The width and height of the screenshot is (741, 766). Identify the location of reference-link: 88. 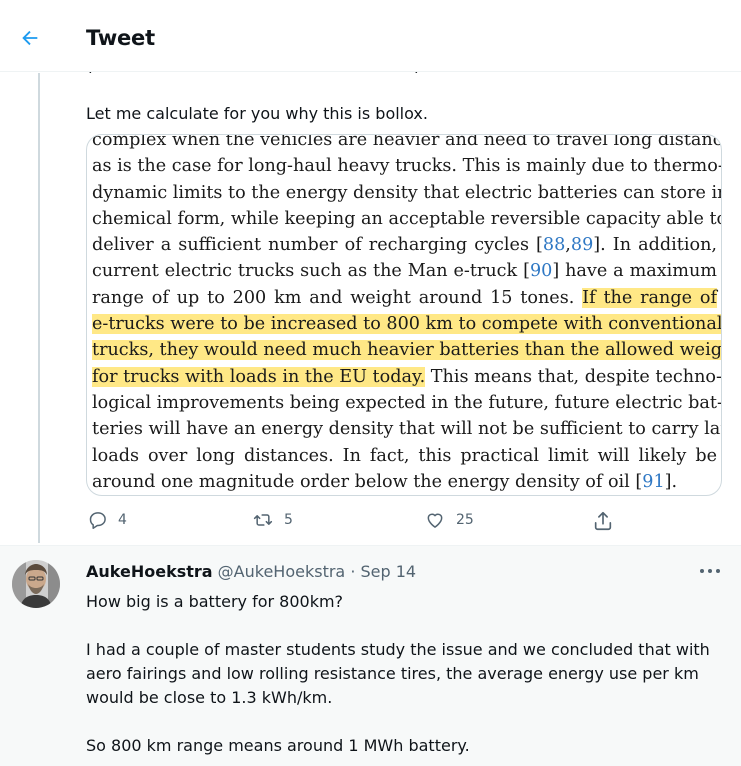
(554, 245).